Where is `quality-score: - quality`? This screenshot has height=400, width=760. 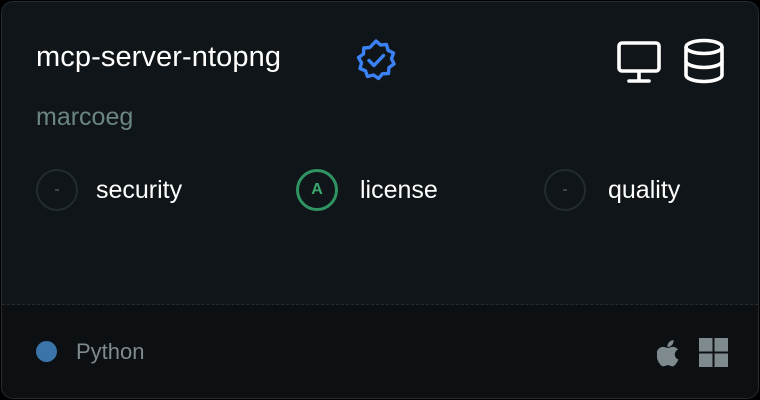 quality-score: - quality is located at coordinates (612, 190).